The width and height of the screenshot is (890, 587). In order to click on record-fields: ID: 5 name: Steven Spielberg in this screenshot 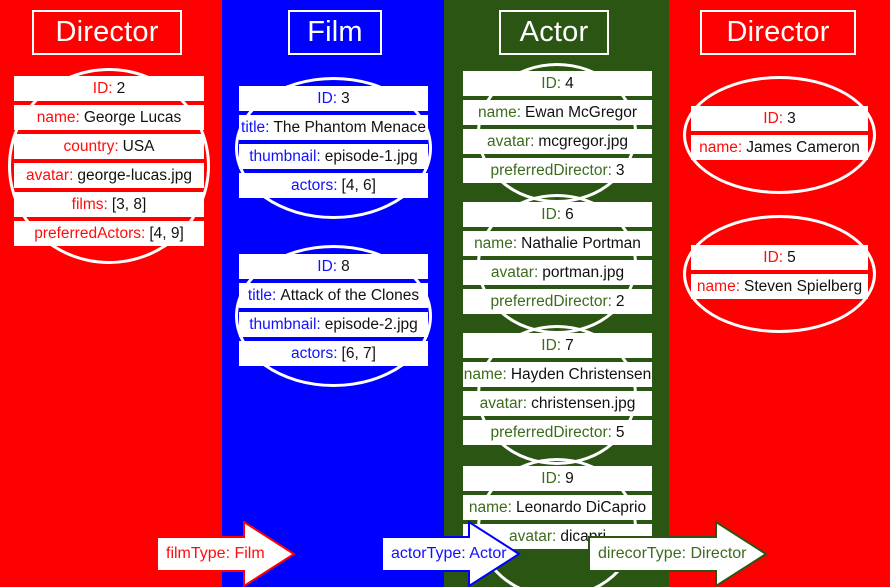, I will do `click(779, 274)`.